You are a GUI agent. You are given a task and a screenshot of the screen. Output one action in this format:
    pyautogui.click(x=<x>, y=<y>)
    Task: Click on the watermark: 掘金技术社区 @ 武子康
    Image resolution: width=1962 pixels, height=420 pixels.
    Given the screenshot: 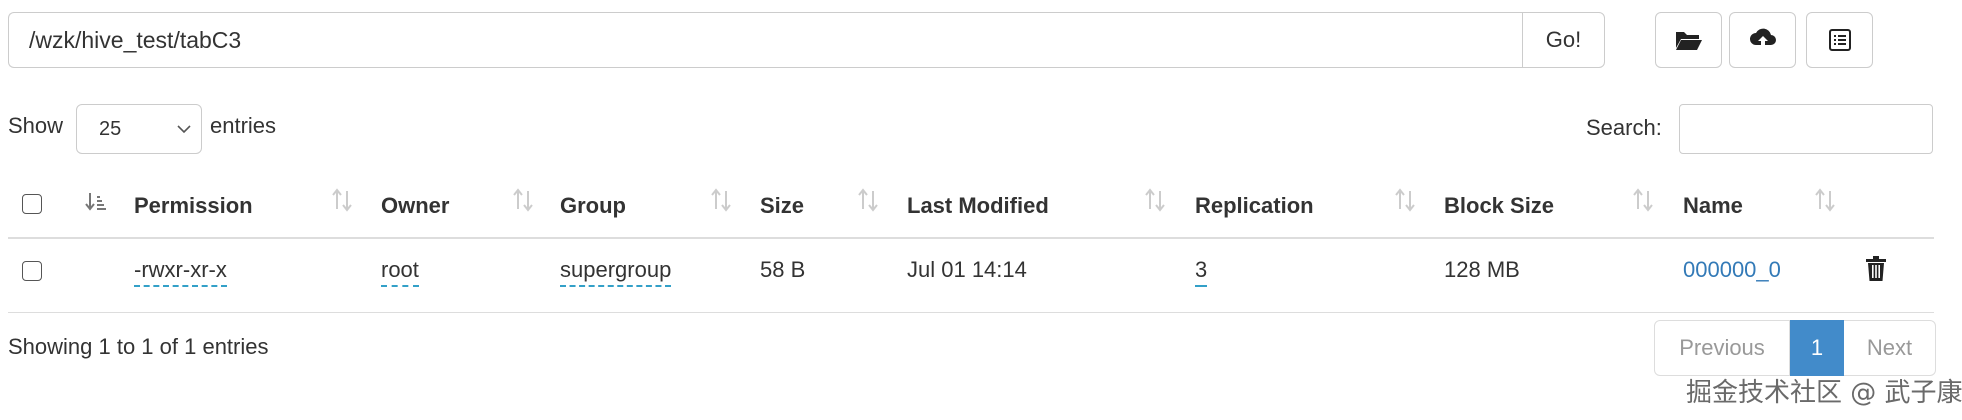 What is the action you would take?
    pyautogui.click(x=1824, y=393)
    